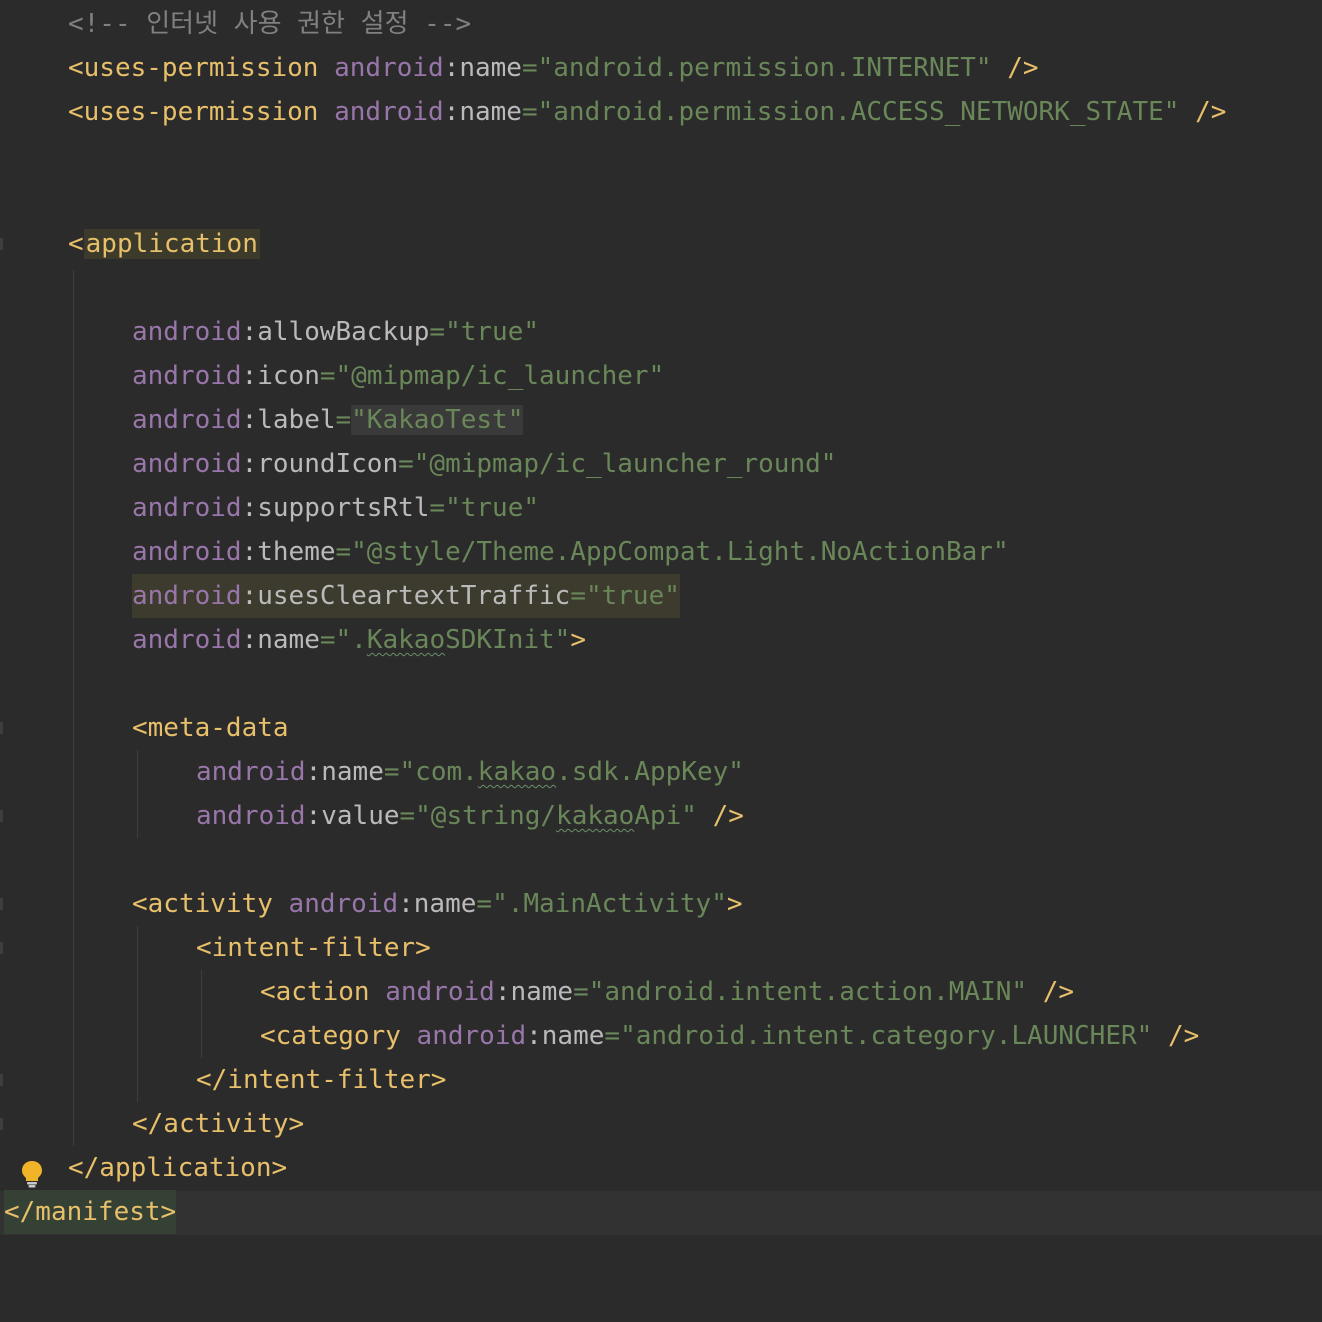  Describe the element at coordinates (661, 904) in the screenshot. I see `code-line-activity-open: <activity android:name=".MainActivity">` at that location.